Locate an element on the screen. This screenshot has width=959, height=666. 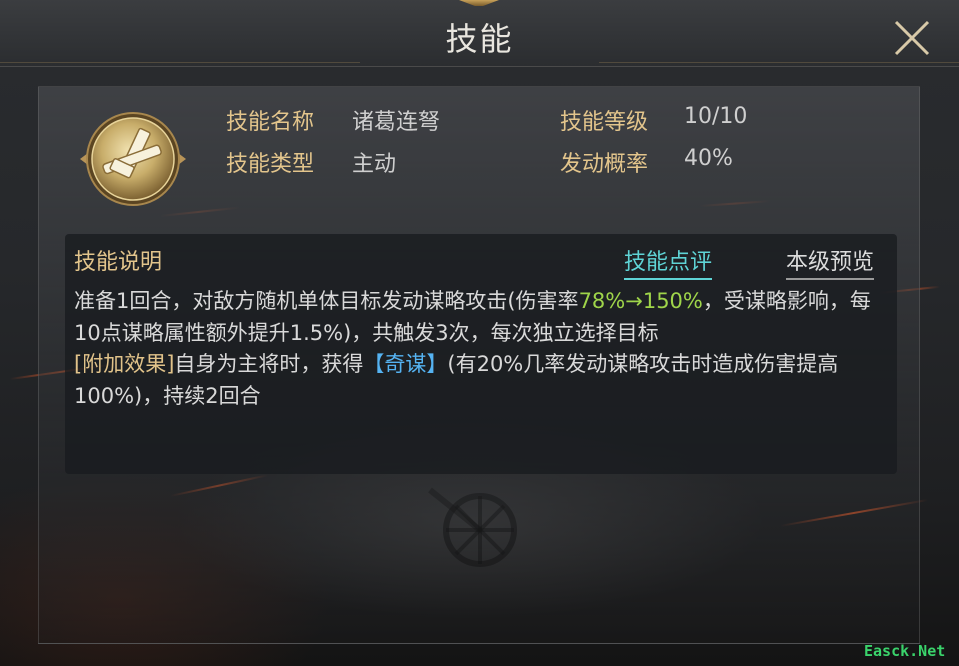
crossbow-icon is located at coordinates (133, 159).